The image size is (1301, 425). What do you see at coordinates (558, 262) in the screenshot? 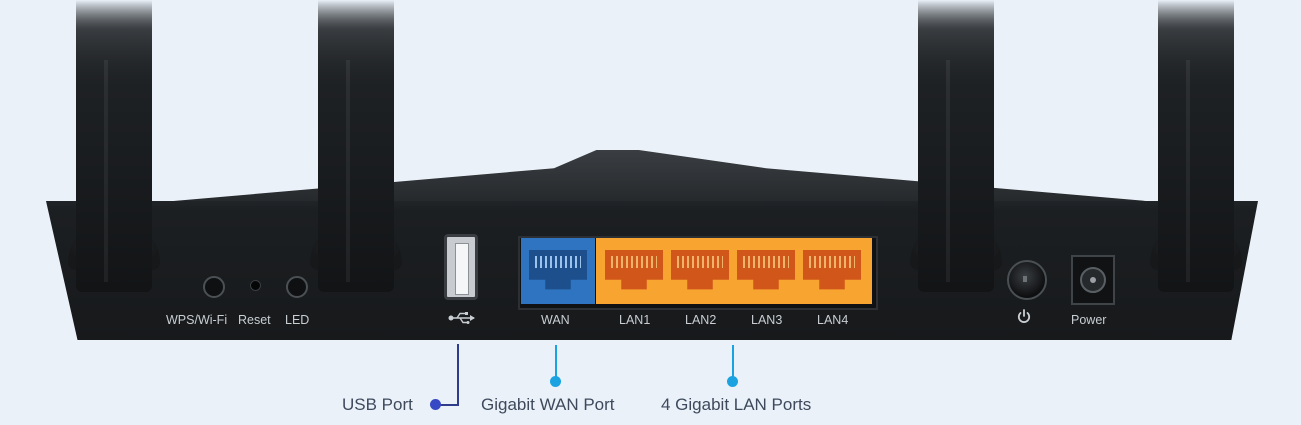
I see `wan-jack-contacts` at bounding box center [558, 262].